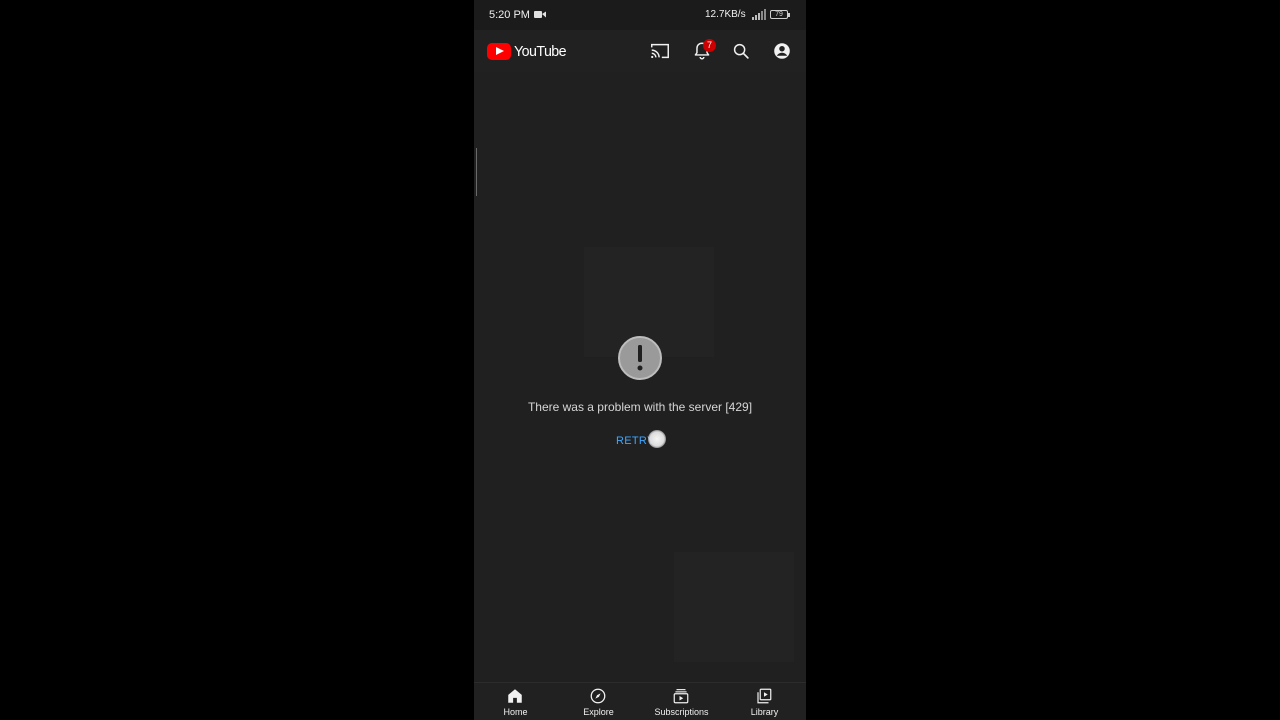 The image size is (1280, 720). What do you see at coordinates (657, 439) in the screenshot?
I see `touch-indicator` at bounding box center [657, 439].